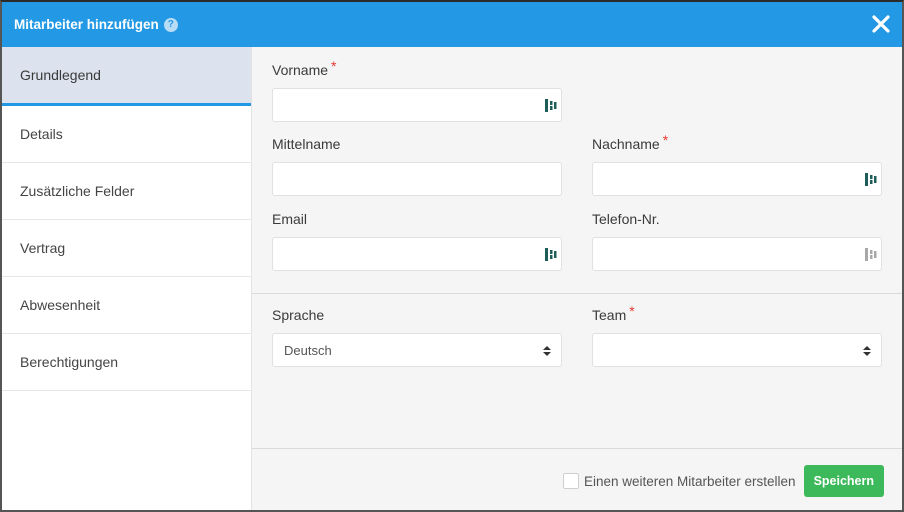  What do you see at coordinates (306, 144) in the screenshot?
I see `mittelname-label: Mittelname` at bounding box center [306, 144].